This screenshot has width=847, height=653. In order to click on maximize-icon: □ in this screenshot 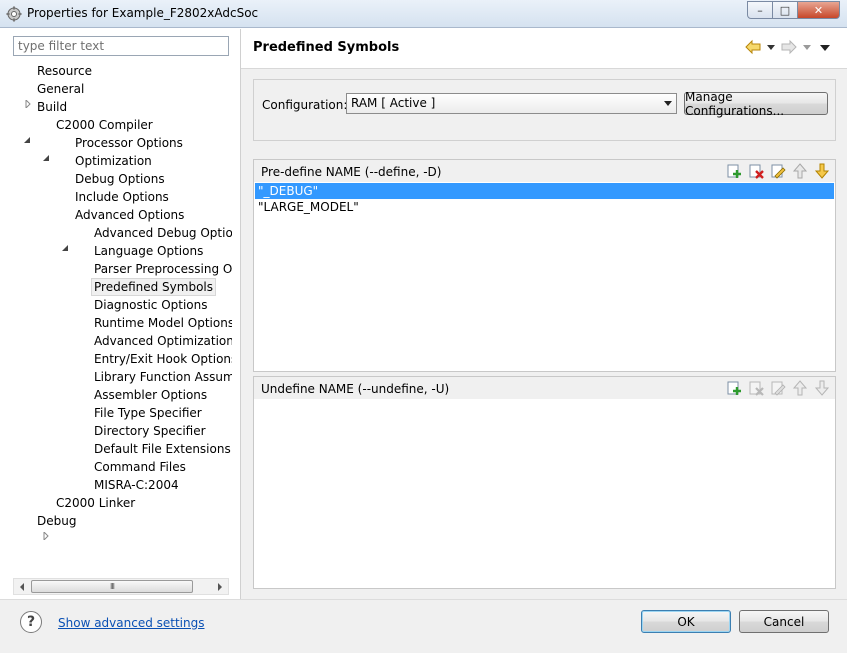, I will do `click(785, 10)`.